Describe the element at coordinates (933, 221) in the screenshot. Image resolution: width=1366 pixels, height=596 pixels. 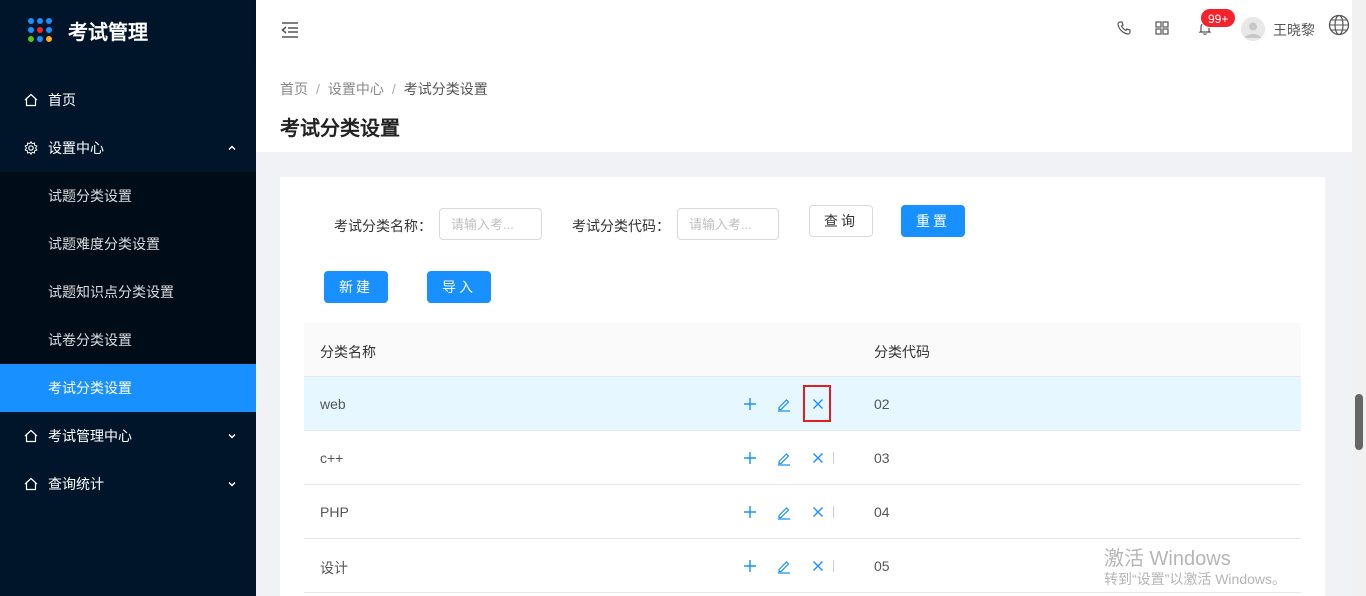
I see `reset-button: 重置` at that location.